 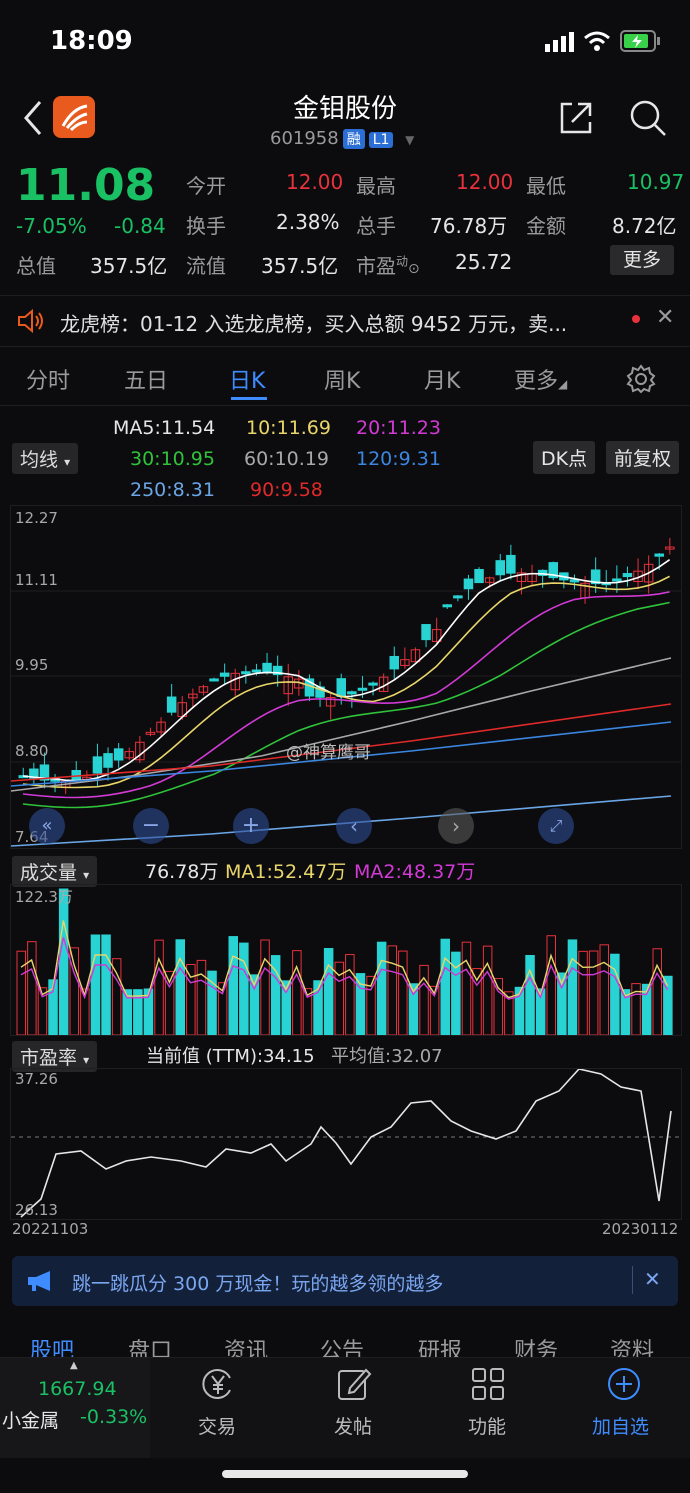 I want to click on index-value: 1667.94, so click(x=77, y=1389).